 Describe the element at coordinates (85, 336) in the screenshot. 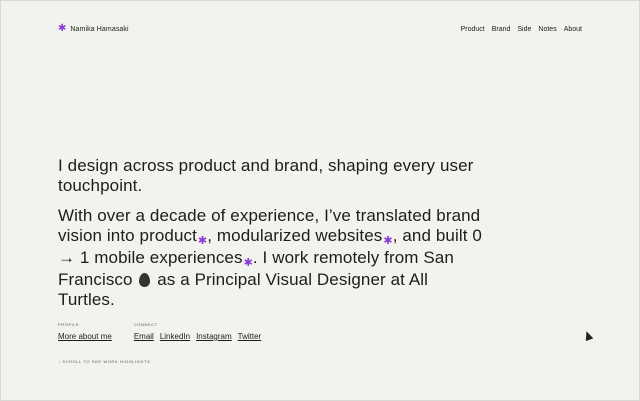

I see `more-about-me-link: More about me` at that location.